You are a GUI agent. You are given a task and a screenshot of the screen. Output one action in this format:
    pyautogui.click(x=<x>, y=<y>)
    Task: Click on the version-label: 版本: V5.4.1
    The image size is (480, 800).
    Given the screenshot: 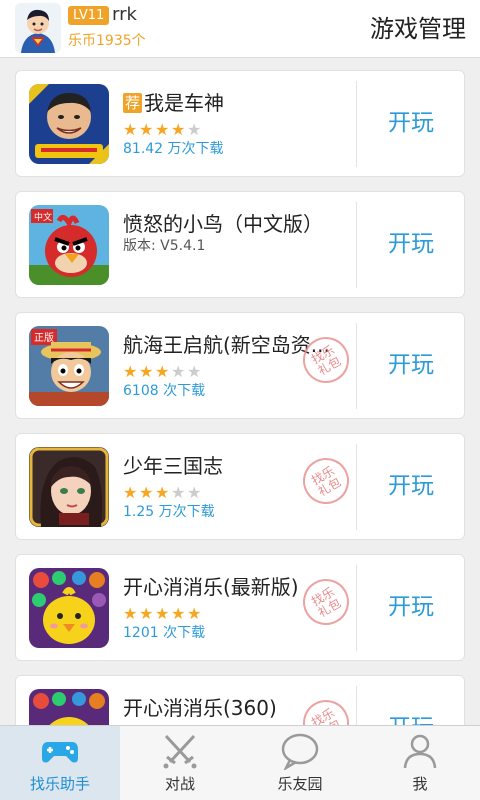 What is the action you would take?
    pyautogui.click(x=164, y=246)
    